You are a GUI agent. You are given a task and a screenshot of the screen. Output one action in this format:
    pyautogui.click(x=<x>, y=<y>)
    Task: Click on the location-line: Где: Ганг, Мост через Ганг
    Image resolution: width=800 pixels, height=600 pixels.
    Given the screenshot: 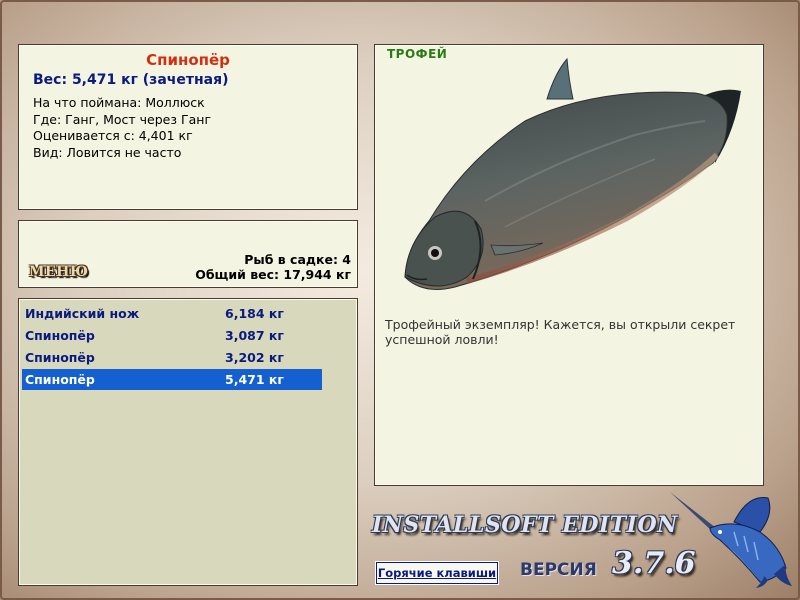 What is the action you would take?
    pyautogui.click(x=122, y=119)
    